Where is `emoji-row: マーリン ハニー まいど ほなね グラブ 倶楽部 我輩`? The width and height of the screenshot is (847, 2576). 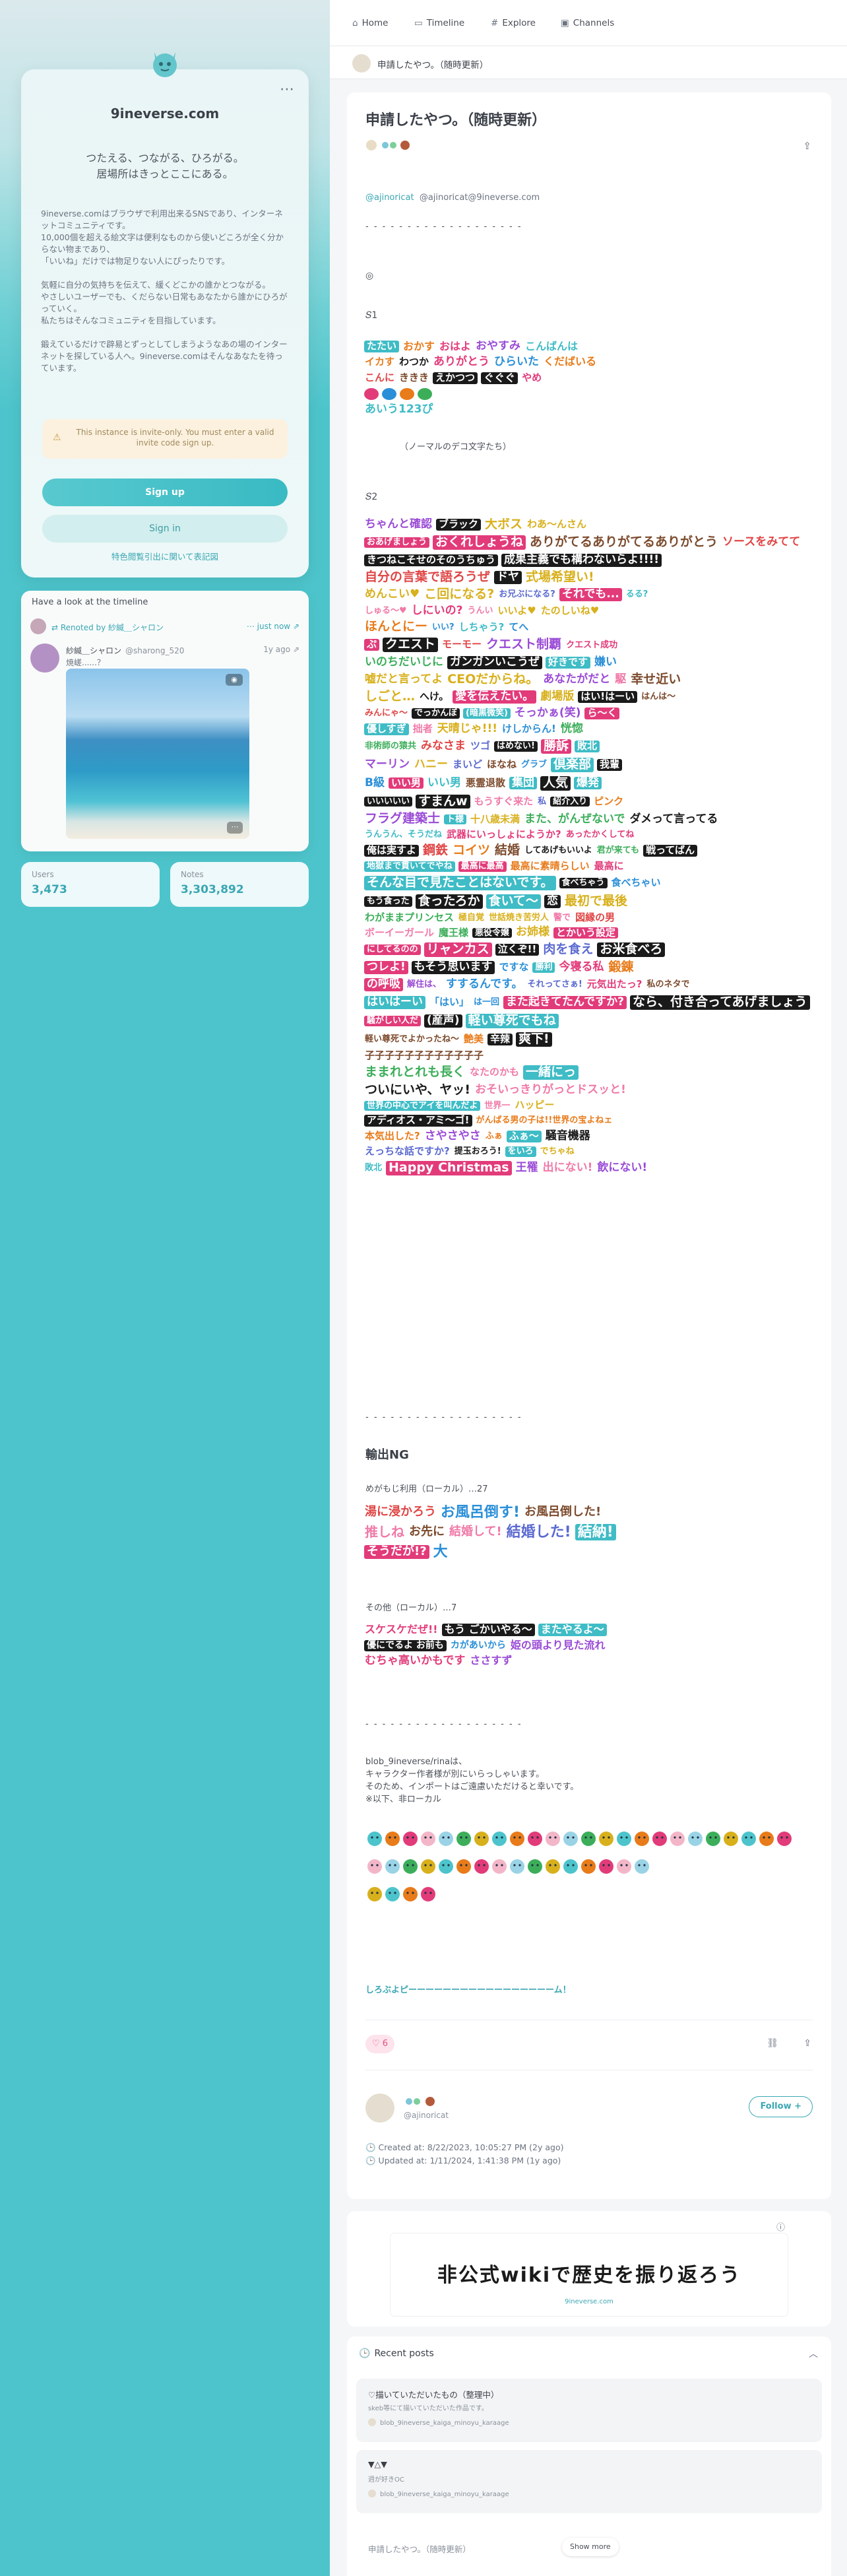 emoji-row: マーリン ハニー まいど ほなね グラブ 倶楽部 我輩 is located at coordinates (591, 764).